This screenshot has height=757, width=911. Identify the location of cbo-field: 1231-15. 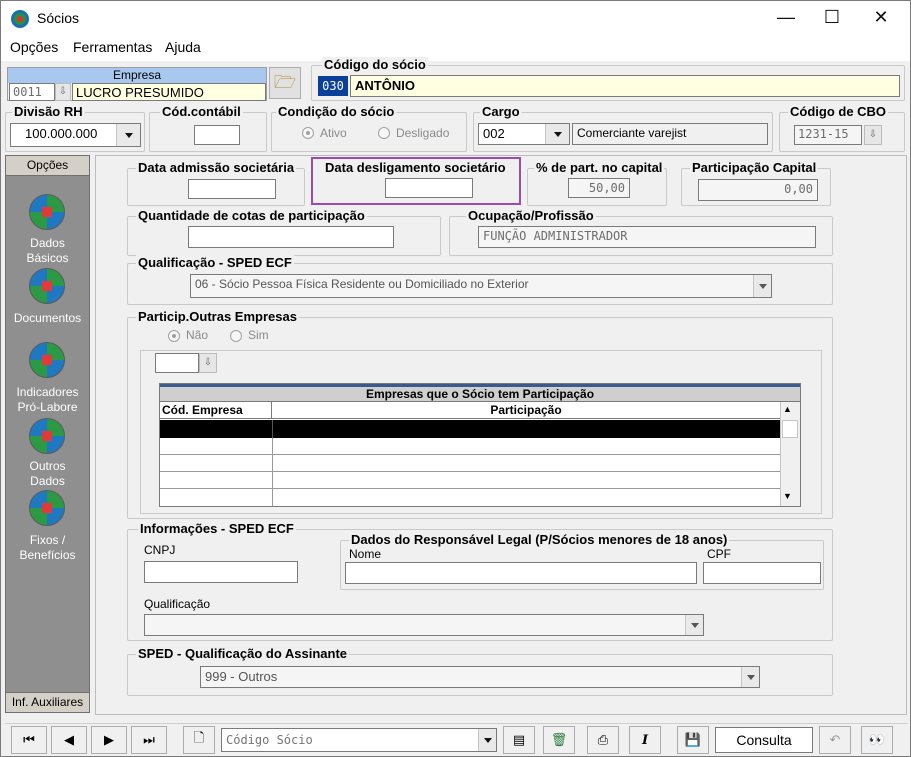
(828, 135).